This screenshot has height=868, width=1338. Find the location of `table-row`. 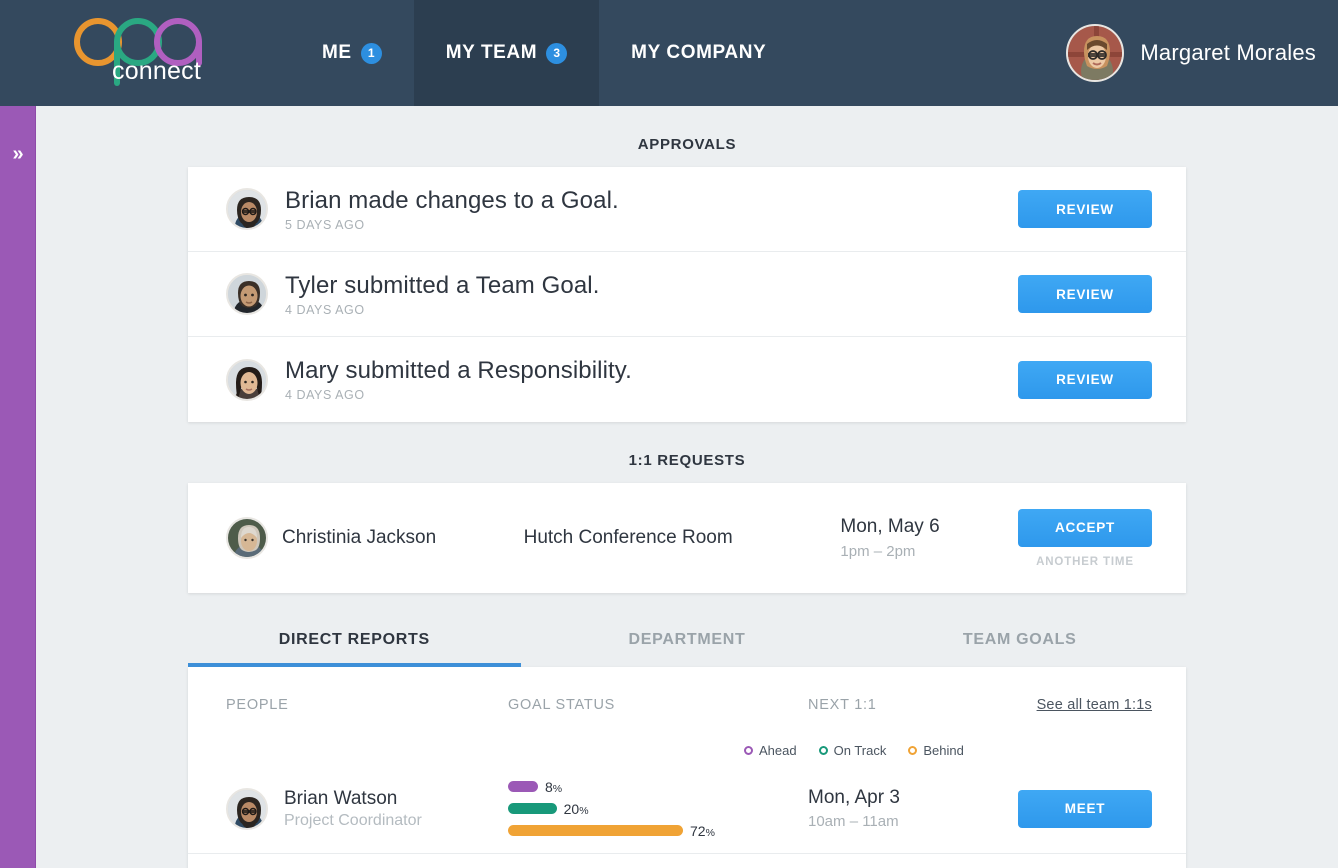

table-row is located at coordinates (687, 861).